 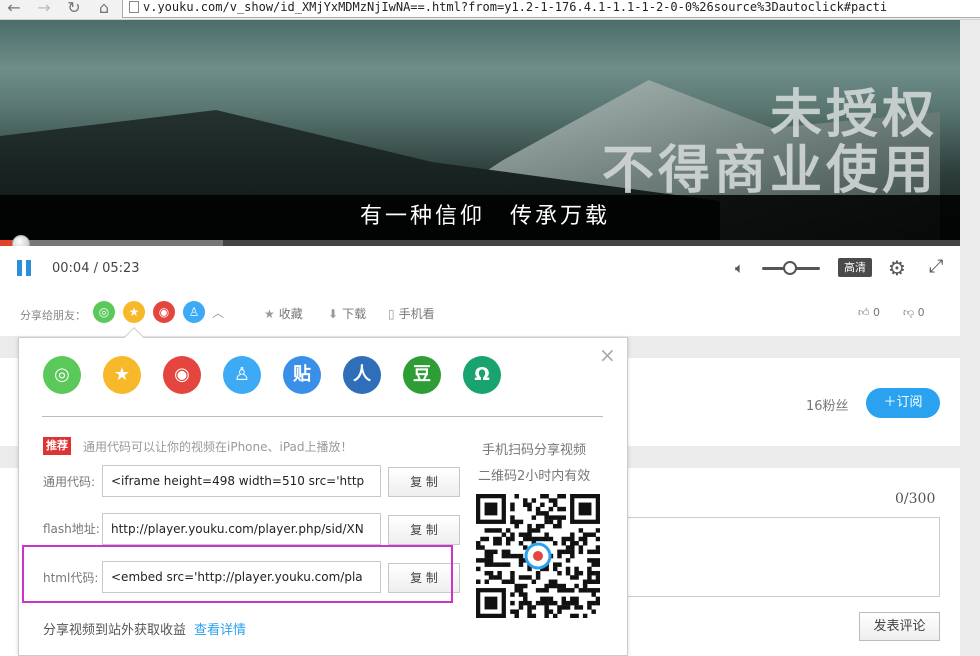 I want to click on close-icon: ×, so click(x=607, y=355).